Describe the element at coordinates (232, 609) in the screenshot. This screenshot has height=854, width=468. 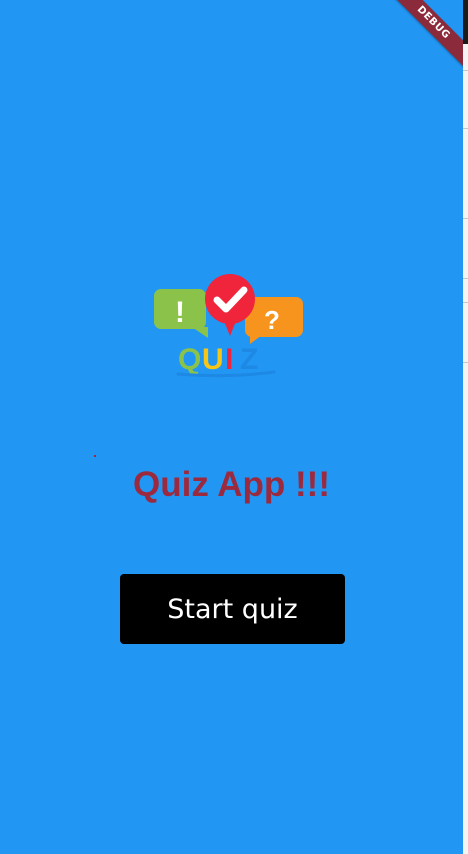
I see `start-quiz-button: Start quiz` at that location.